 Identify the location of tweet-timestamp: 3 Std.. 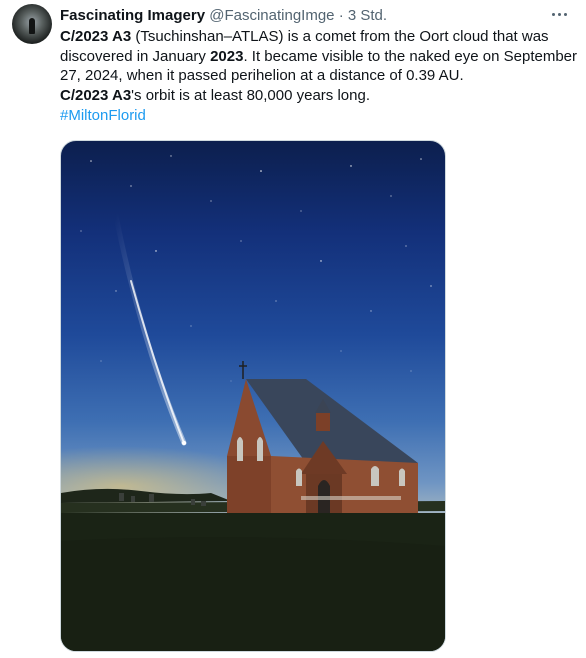
(367, 15).